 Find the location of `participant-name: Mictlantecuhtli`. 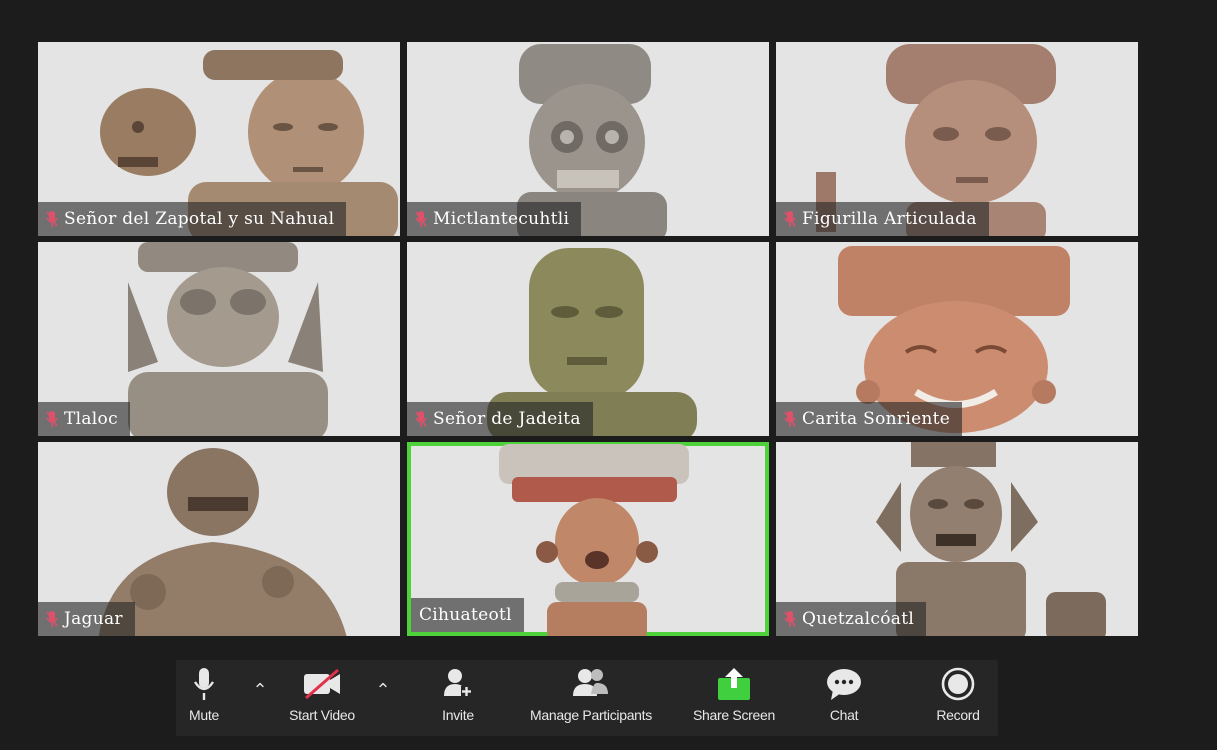

participant-name: Mictlantecuhtli is located at coordinates (501, 219).